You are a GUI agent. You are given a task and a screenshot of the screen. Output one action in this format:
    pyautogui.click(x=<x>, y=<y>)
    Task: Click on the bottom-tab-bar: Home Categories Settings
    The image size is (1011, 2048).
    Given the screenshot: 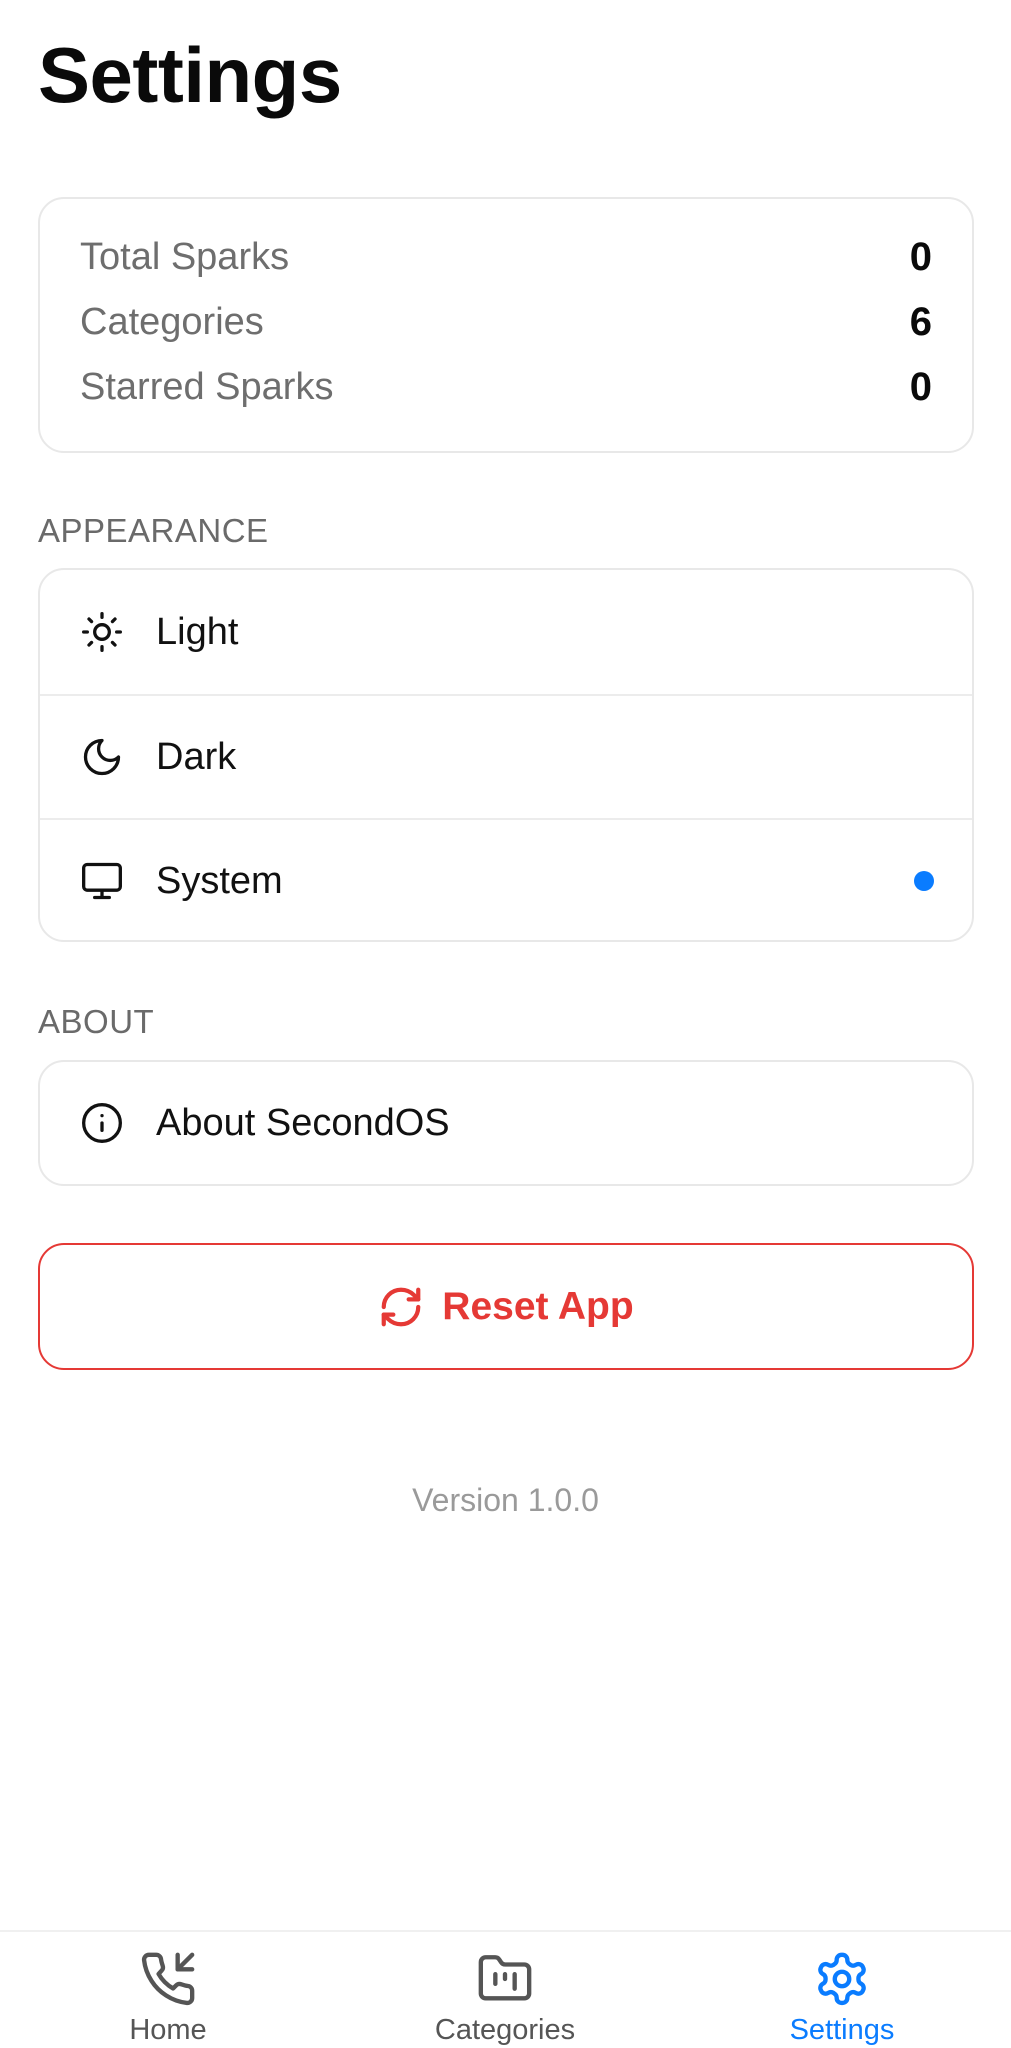 What is the action you would take?
    pyautogui.click(x=505, y=1989)
    